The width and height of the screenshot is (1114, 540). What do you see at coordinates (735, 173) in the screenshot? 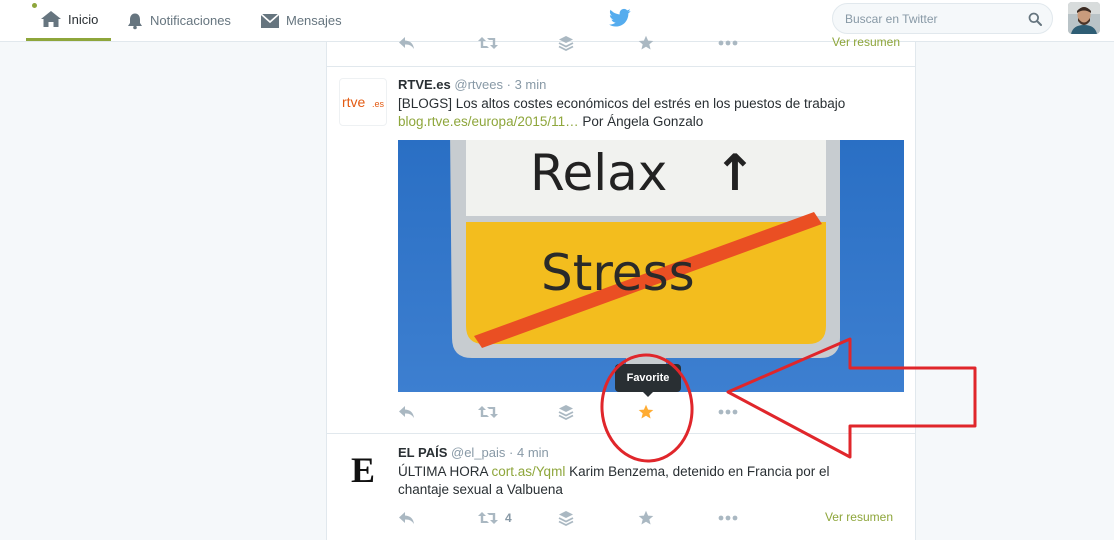
I see `sign-arrow: ↑` at bounding box center [735, 173].